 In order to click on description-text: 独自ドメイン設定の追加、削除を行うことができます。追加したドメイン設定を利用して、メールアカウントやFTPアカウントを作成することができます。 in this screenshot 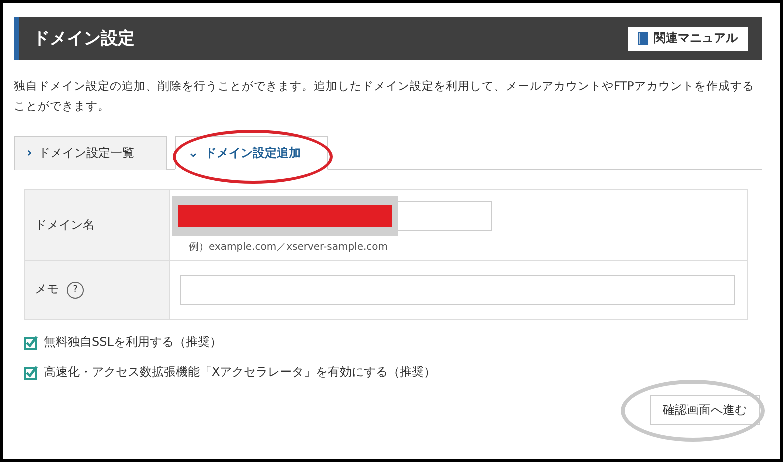, I will do `click(385, 96)`.